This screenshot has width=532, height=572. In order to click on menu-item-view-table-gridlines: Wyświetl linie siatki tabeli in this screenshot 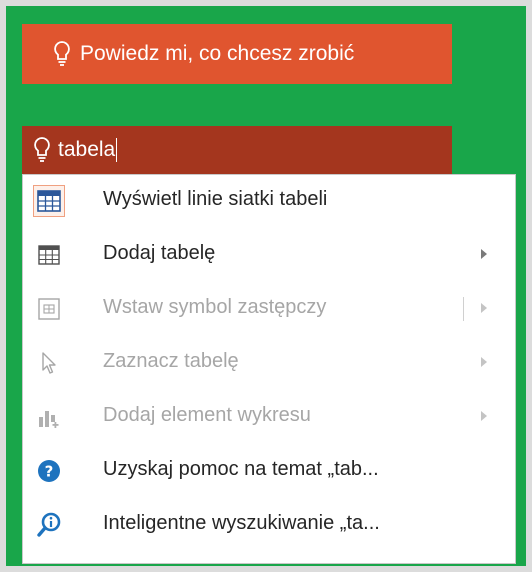, I will do `click(269, 201)`.